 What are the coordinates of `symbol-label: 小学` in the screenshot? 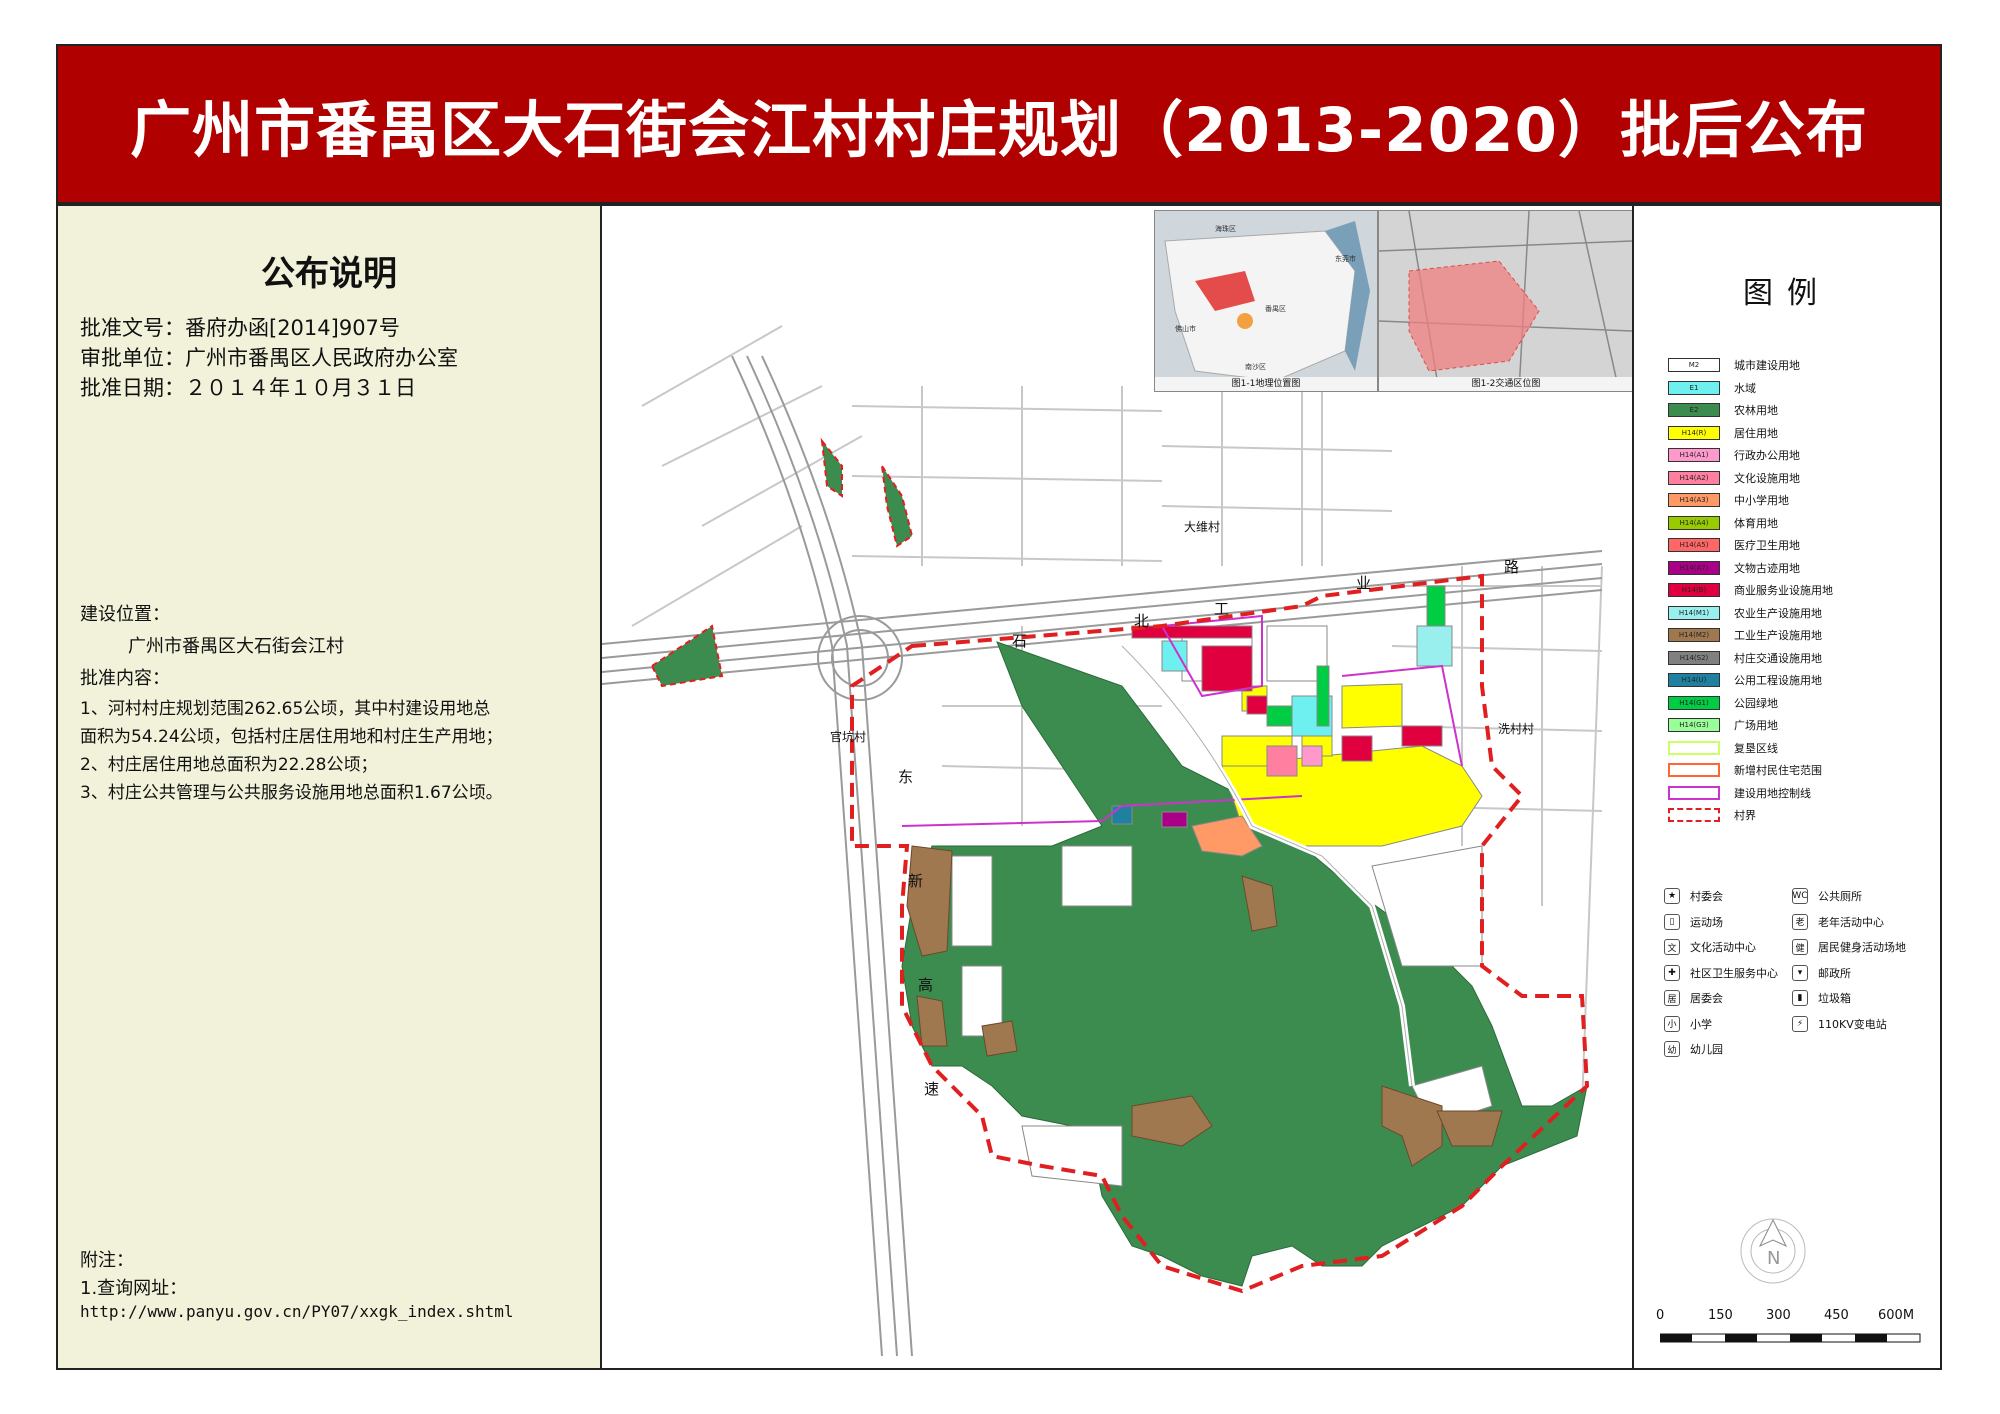 It's located at (1701, 1024).